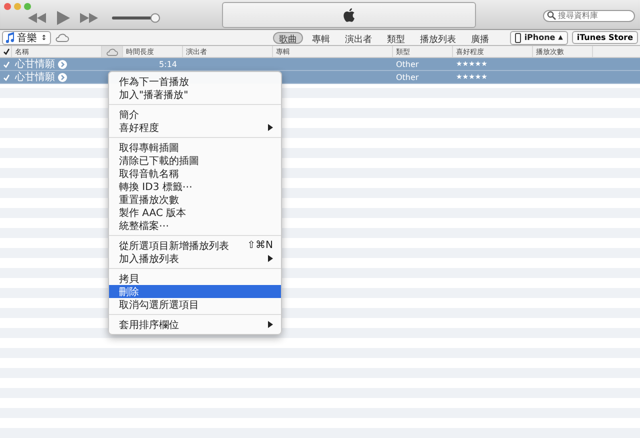  I want to click on search-icon, so click(551, 15).